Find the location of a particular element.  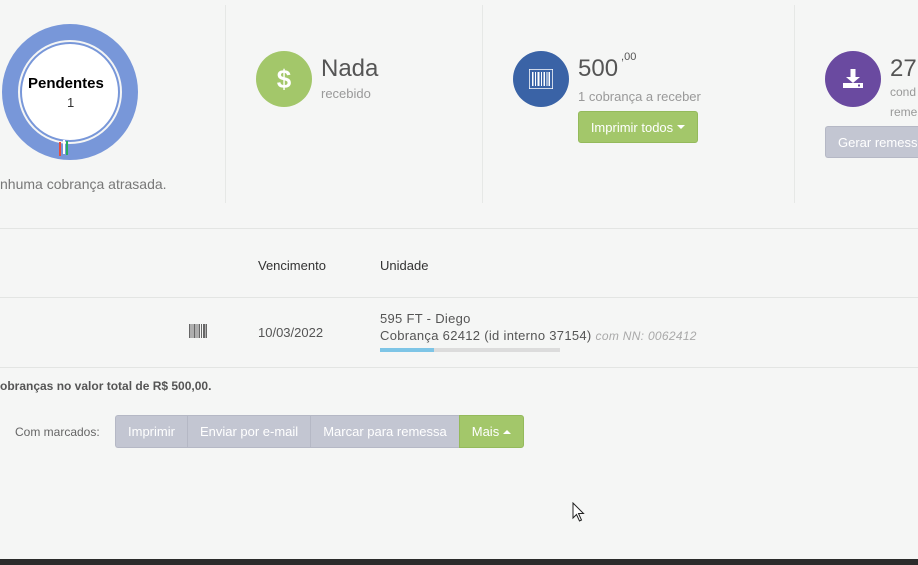

late-charges-text: nhuma cobrança atrasada. is located at coordinates (83, 184).